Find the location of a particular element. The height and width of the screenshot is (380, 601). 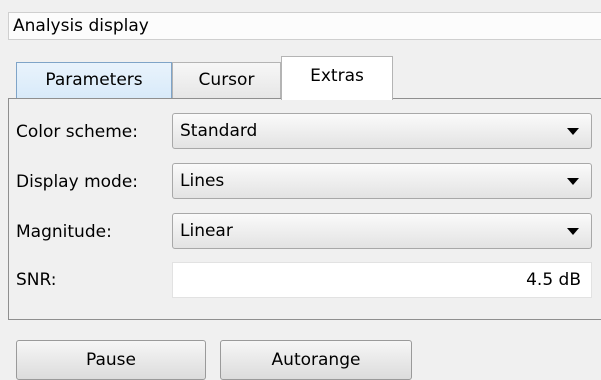

snr-value: 4.5 dB is located at coordinates (553, 280).